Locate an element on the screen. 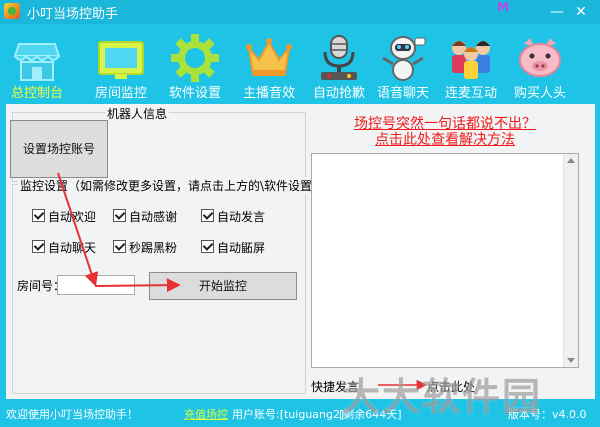 The height and width of the screenshot is (427, 600). checkbox-label: 自动聊天 is located at coordinates (72, 248).